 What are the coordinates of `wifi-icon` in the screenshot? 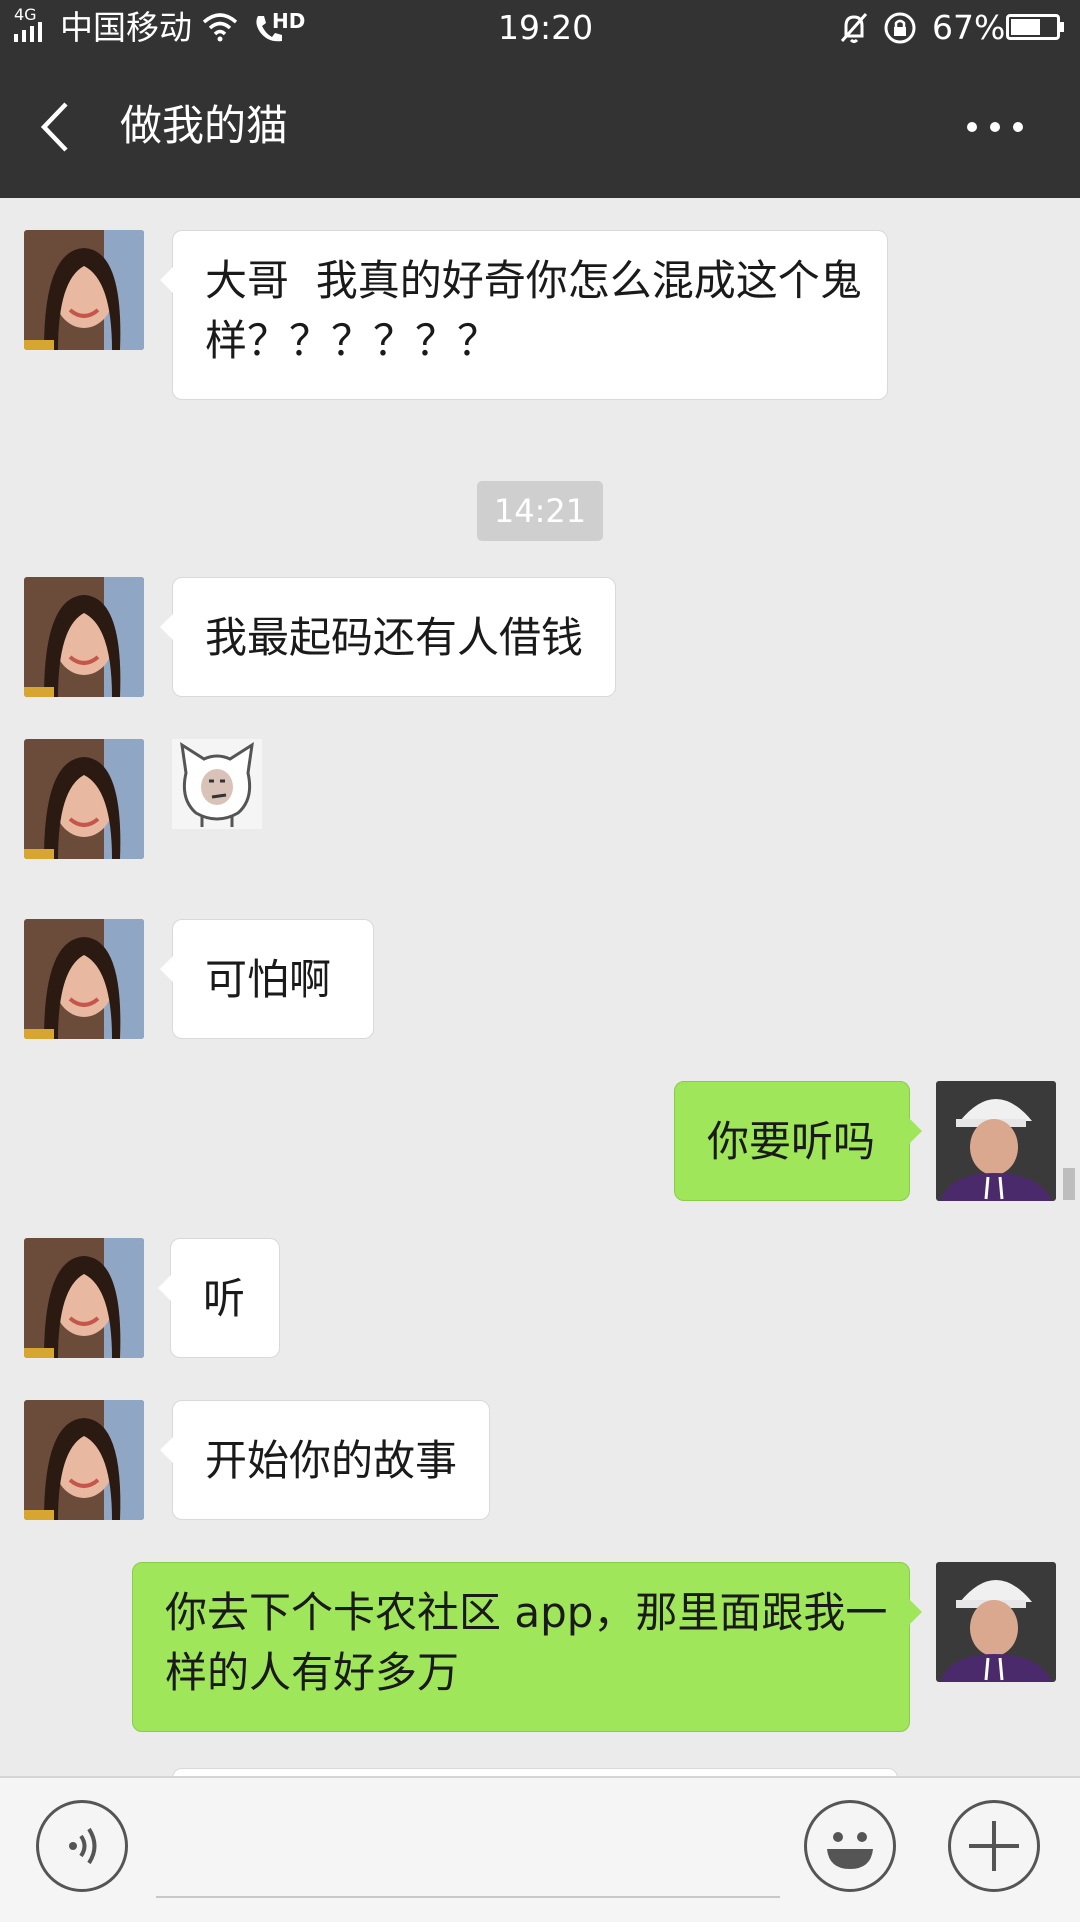 It's located at (220, 27).